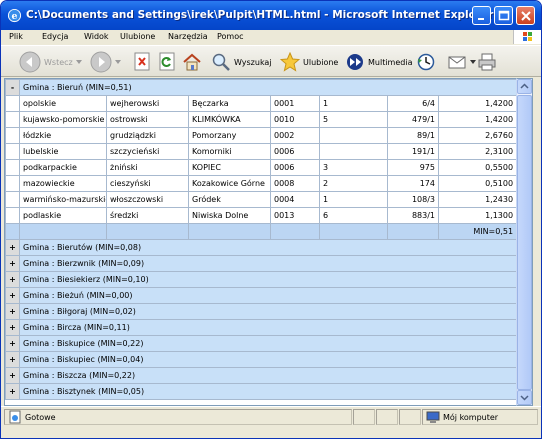 This screenshot has width=542, height=439. I want to click on group-label: Gmina : Bircza (MIN=0,11), so click(267, 327).